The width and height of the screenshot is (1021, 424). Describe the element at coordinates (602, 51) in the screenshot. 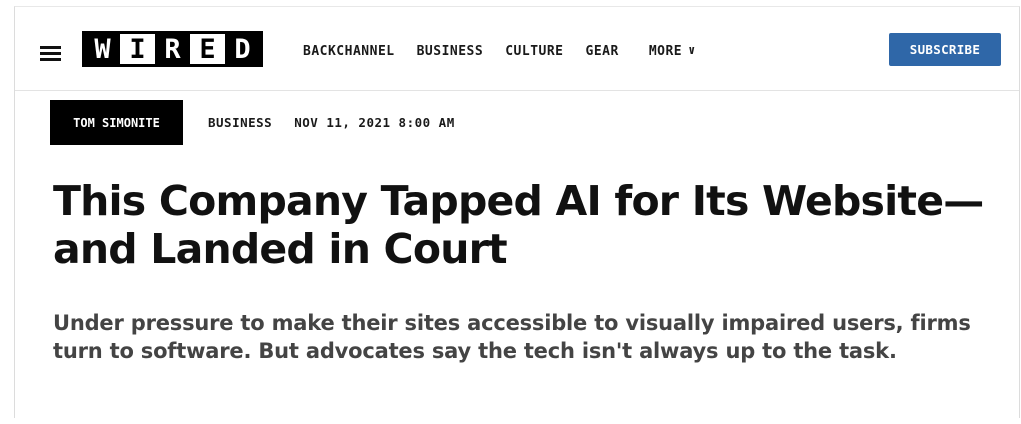

I see `nav-item-gear: GEAR` at that location.